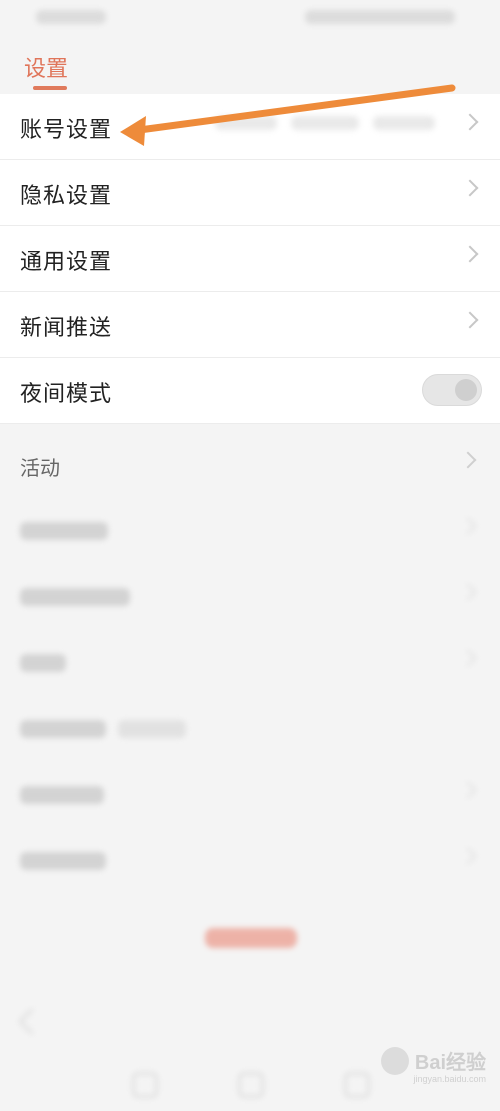 The image size is (500, 1111). I want to click on watermark-text: Bai经验, so click(450, 1063).